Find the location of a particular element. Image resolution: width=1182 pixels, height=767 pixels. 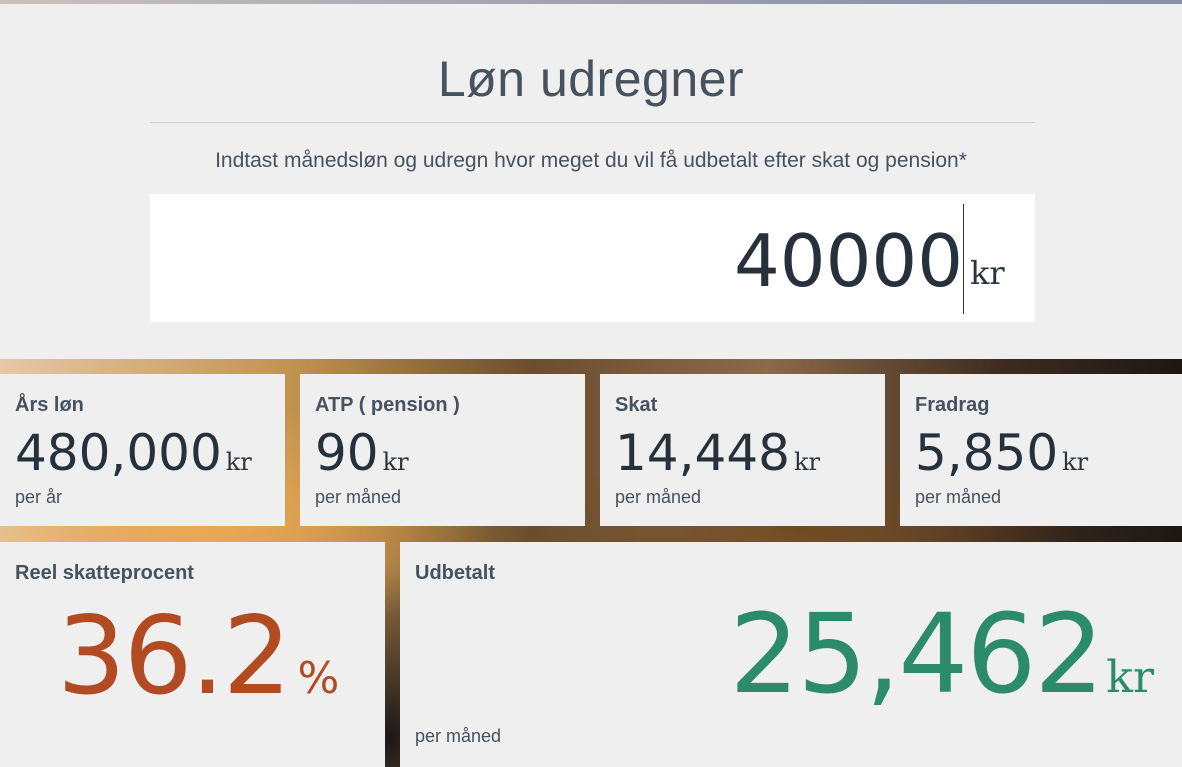

card-label: ATP ( pension ) is located at coordinates (387, 405).